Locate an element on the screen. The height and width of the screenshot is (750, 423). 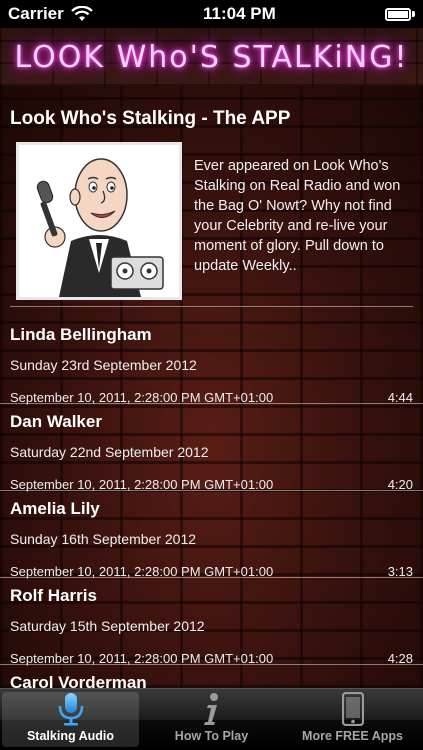
divider is located at coordinates (211, 306).